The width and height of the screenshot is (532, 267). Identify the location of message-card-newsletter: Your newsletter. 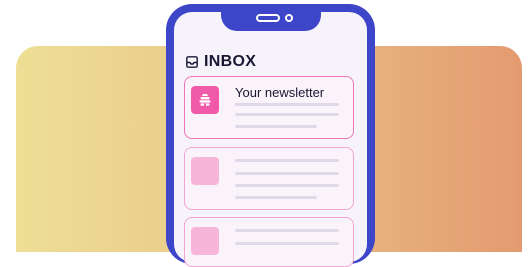
(269, 107).